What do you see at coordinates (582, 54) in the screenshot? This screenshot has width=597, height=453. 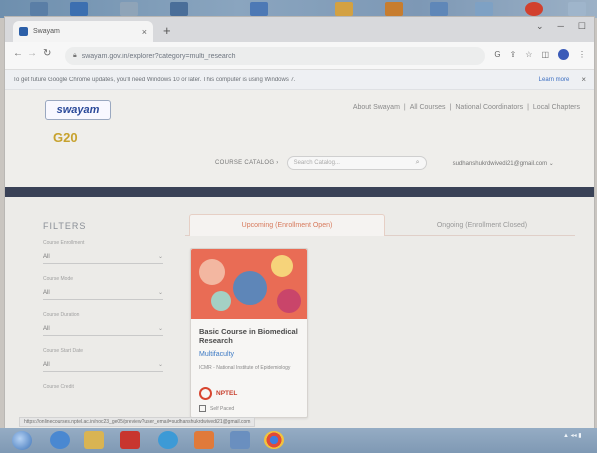 I see `menu-icon: ⋮` at bounding box center [582, 54].